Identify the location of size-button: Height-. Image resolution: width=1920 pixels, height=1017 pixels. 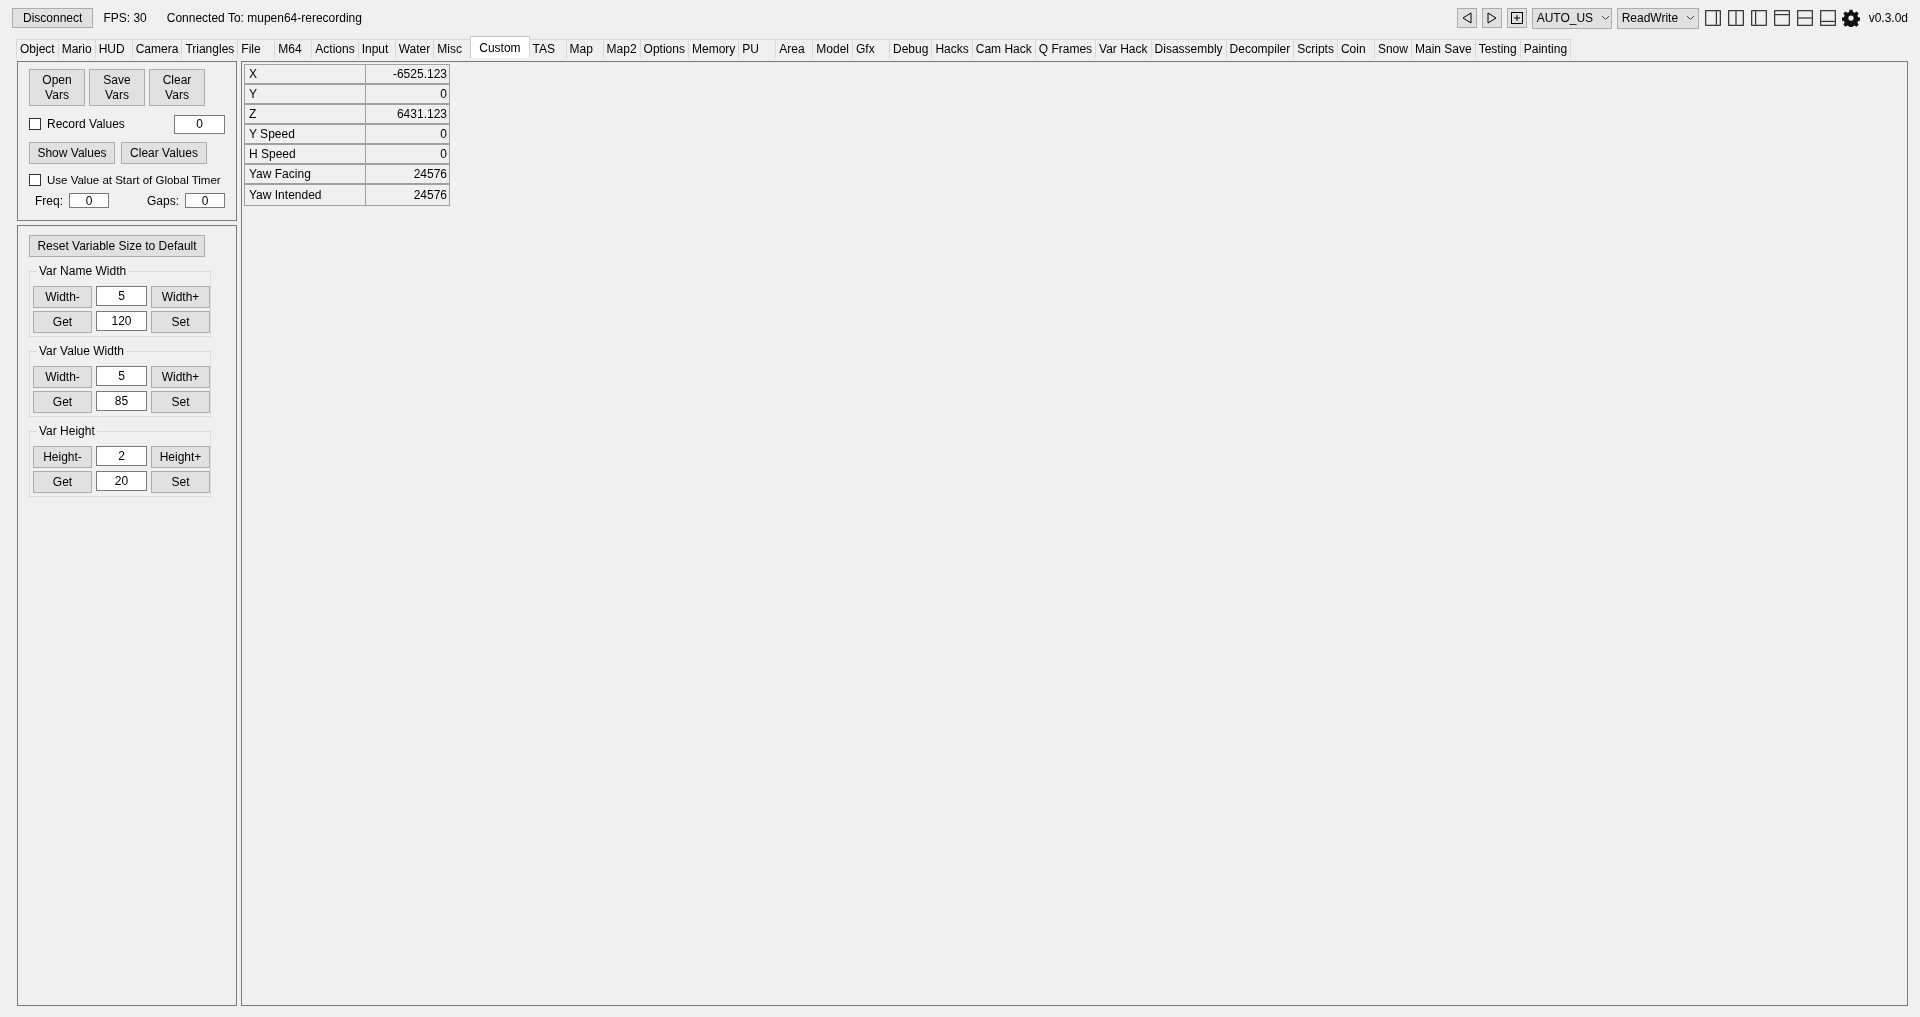
(62, 457).